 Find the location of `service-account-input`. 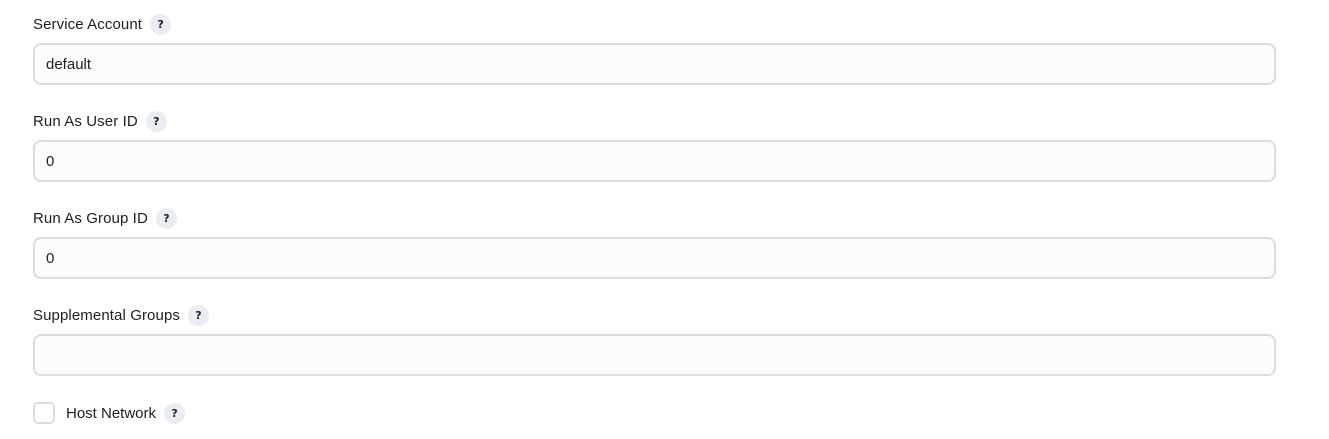

service-account-input is located at coordinates (654, 64).